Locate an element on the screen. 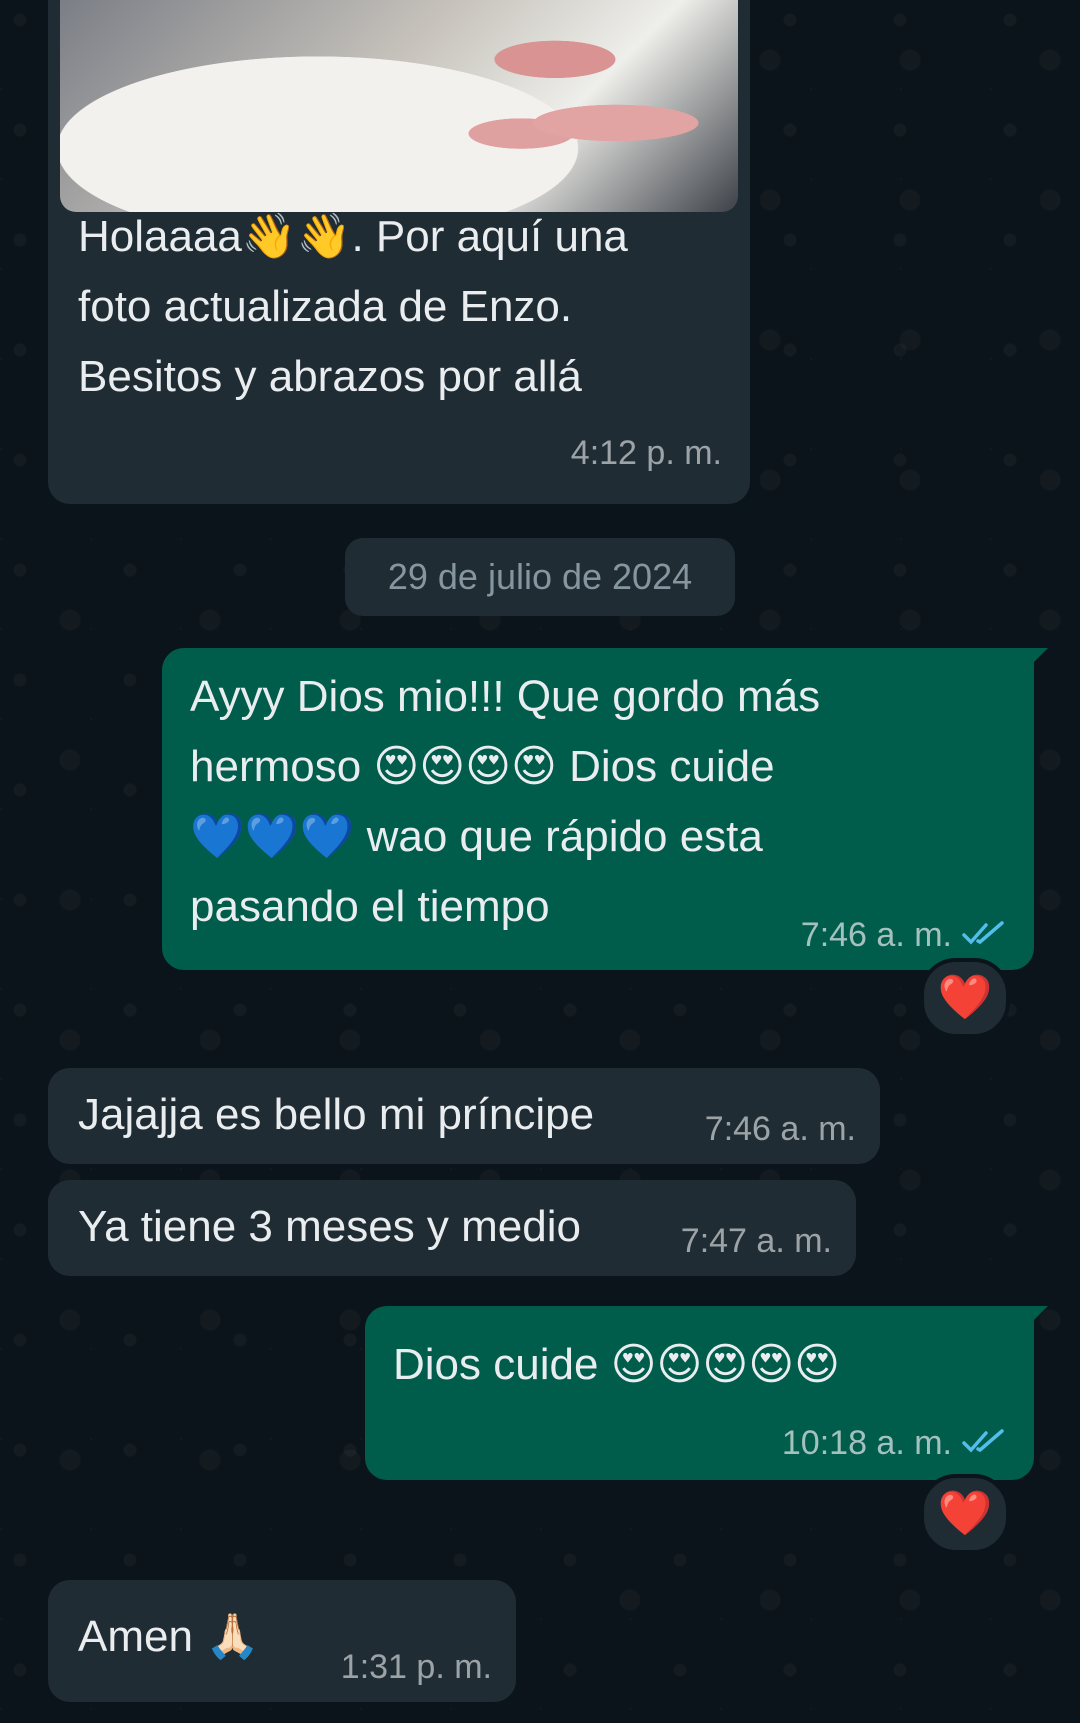 Image resolution: width=1080 pixels, height=1723 pixels. baby-photo-image is located at coordinates (399, 106).